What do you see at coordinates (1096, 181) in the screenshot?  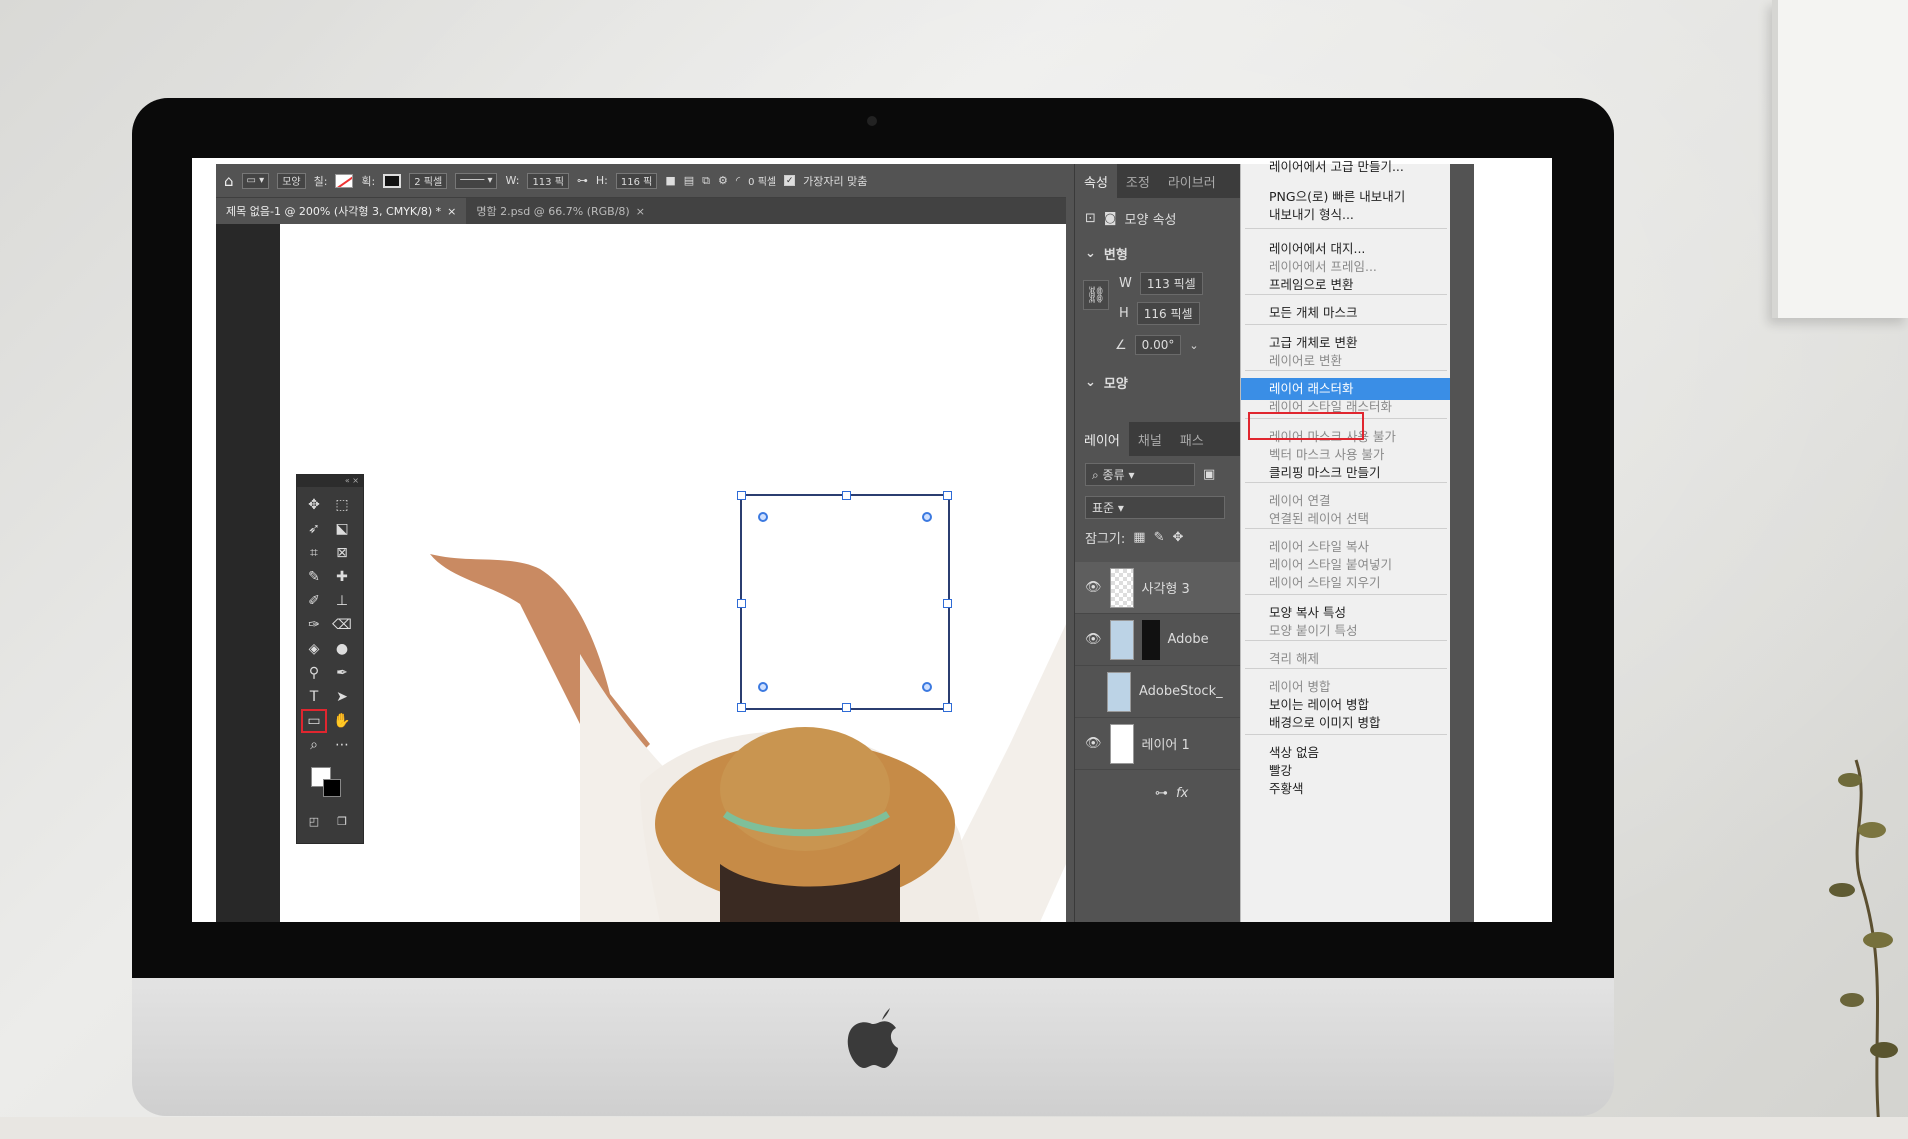 I see `tab-properties: 속성` at bounding box center [1096, 181].